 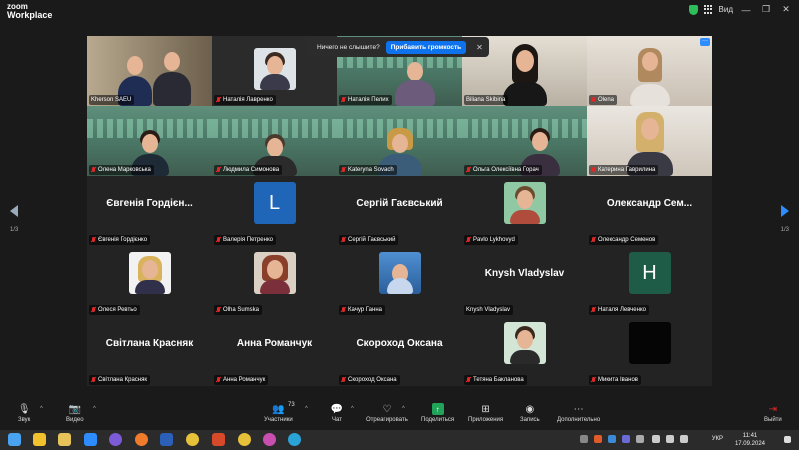 I want to click on encryption-shield-icon, so click(x=693, y=9).